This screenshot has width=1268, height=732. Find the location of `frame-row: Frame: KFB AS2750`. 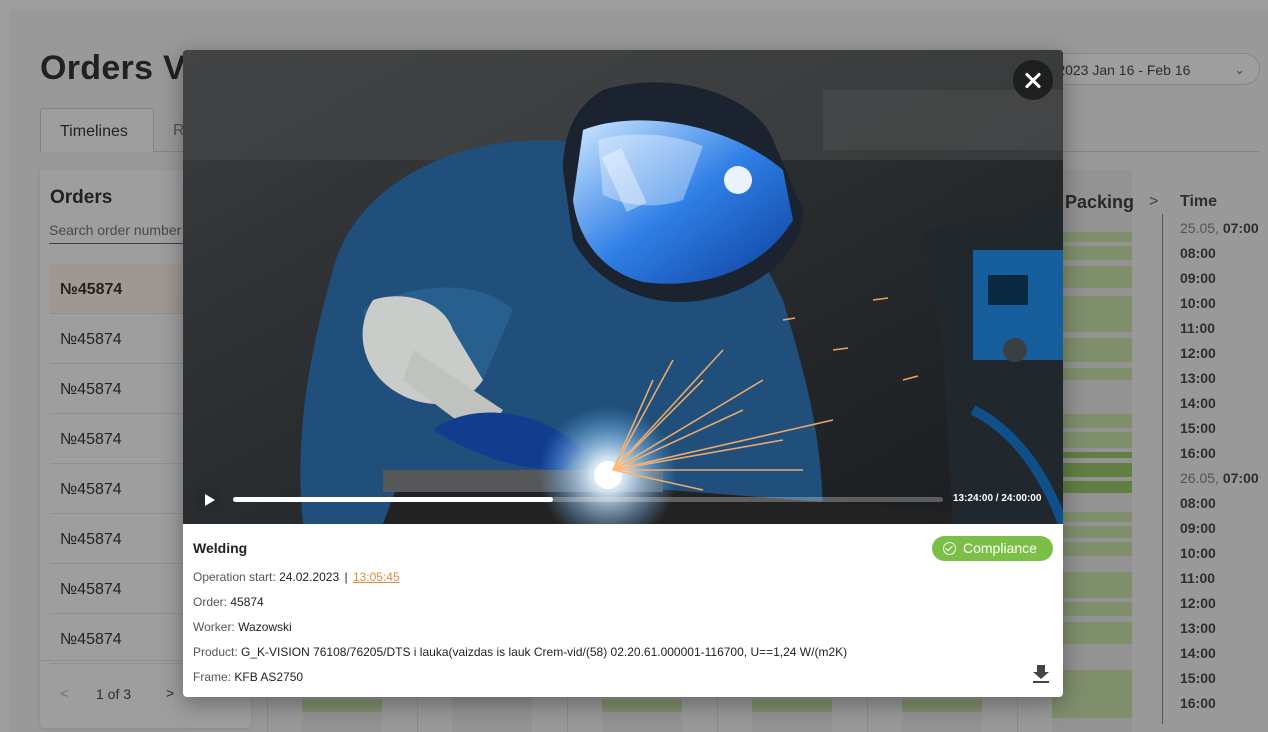

frame-row: Frame: KFB AS2750 is located at coordinates (248, 677).